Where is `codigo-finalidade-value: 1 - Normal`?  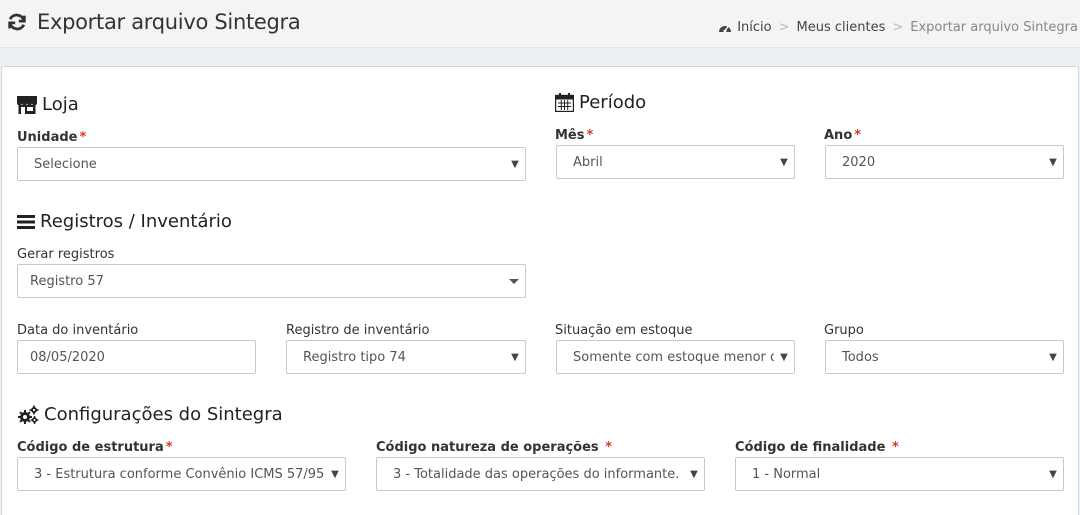 codigo-finalidade-value: 1 - Normal is located at coordinates (786, 474).